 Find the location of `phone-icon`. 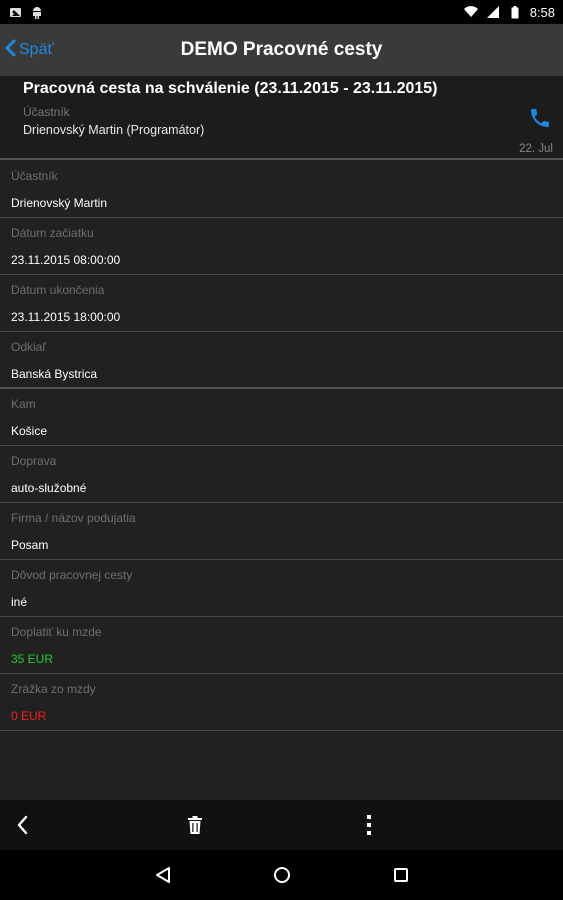

phone-icon is located at coordinates (540, 118).